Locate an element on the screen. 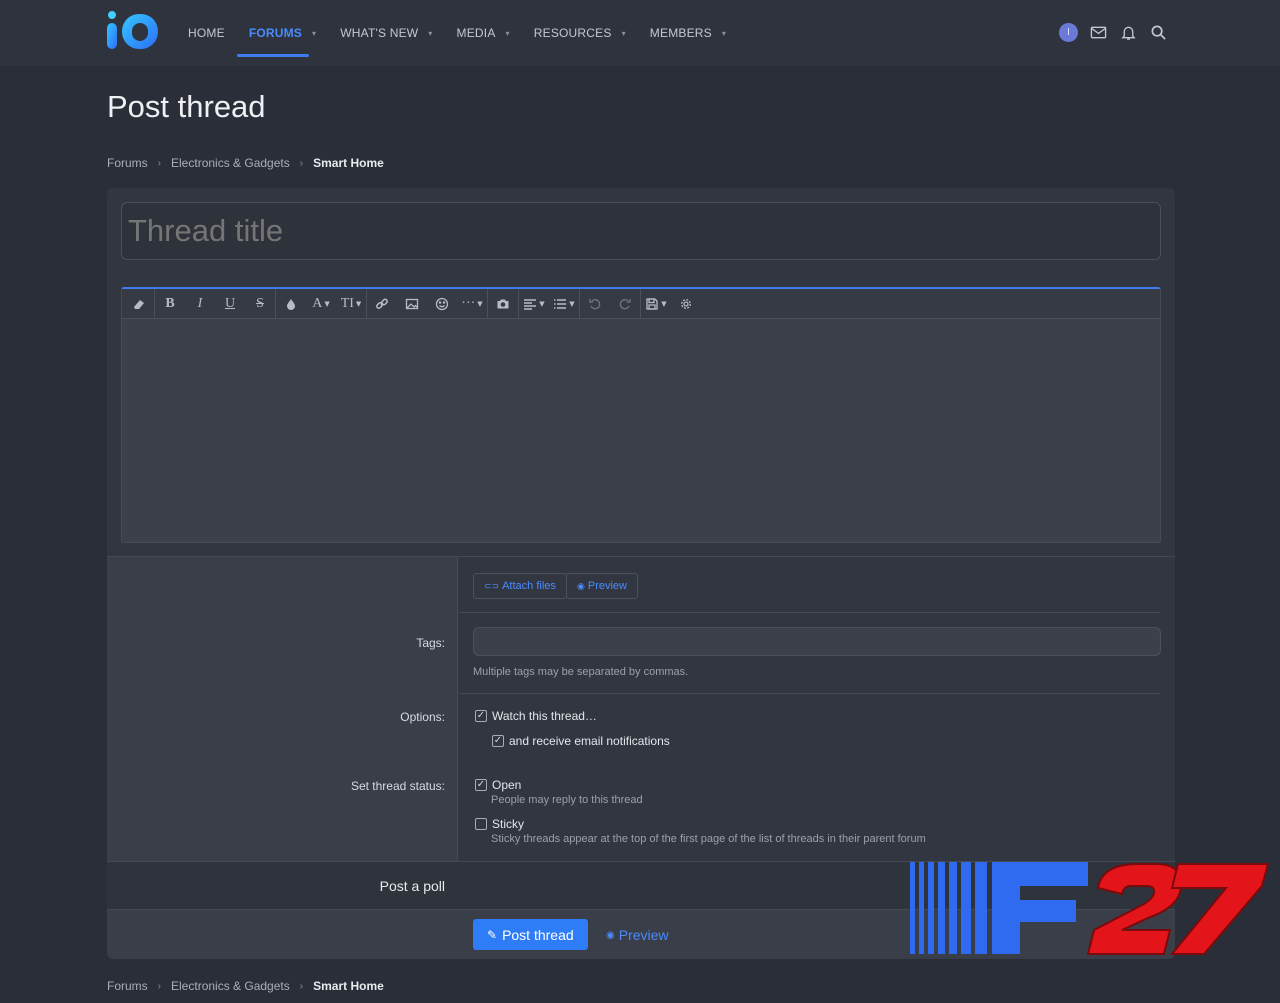 Image resolution: width=1280 pixels, height=1003 pixels. mail-icon is located at coordinates (1098, 32).